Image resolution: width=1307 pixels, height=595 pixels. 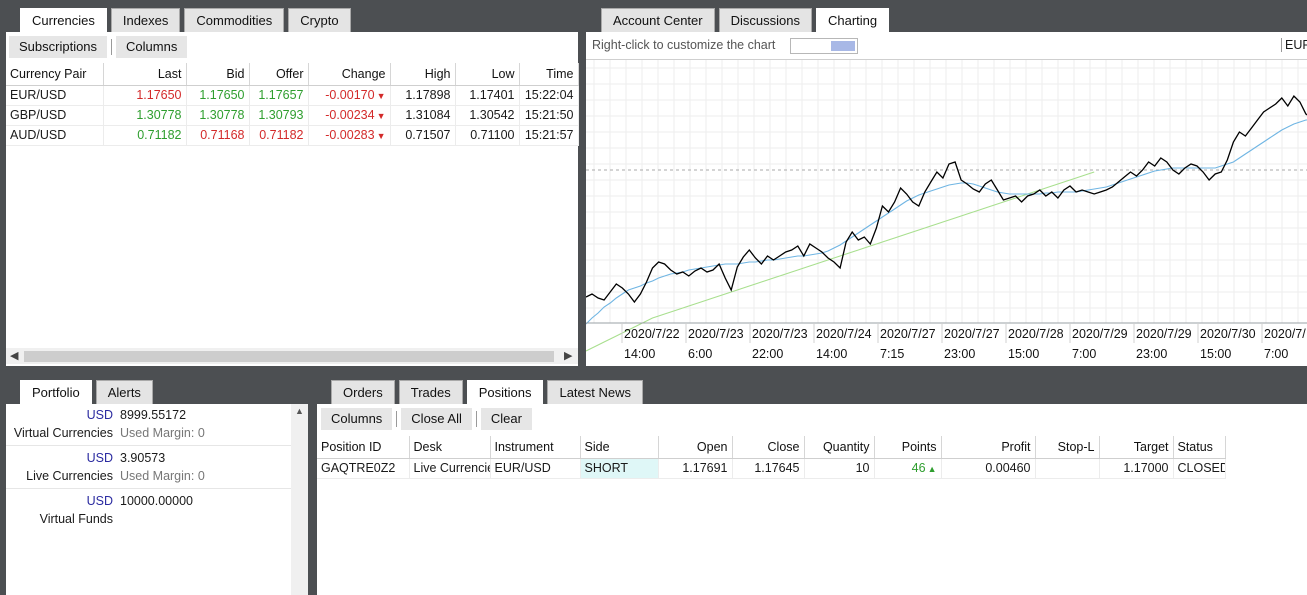 What do you see at coordinates (363, 447) in the screenshot?
I see `col-header-position-id: Position ID` at bounding box center [363, 447].